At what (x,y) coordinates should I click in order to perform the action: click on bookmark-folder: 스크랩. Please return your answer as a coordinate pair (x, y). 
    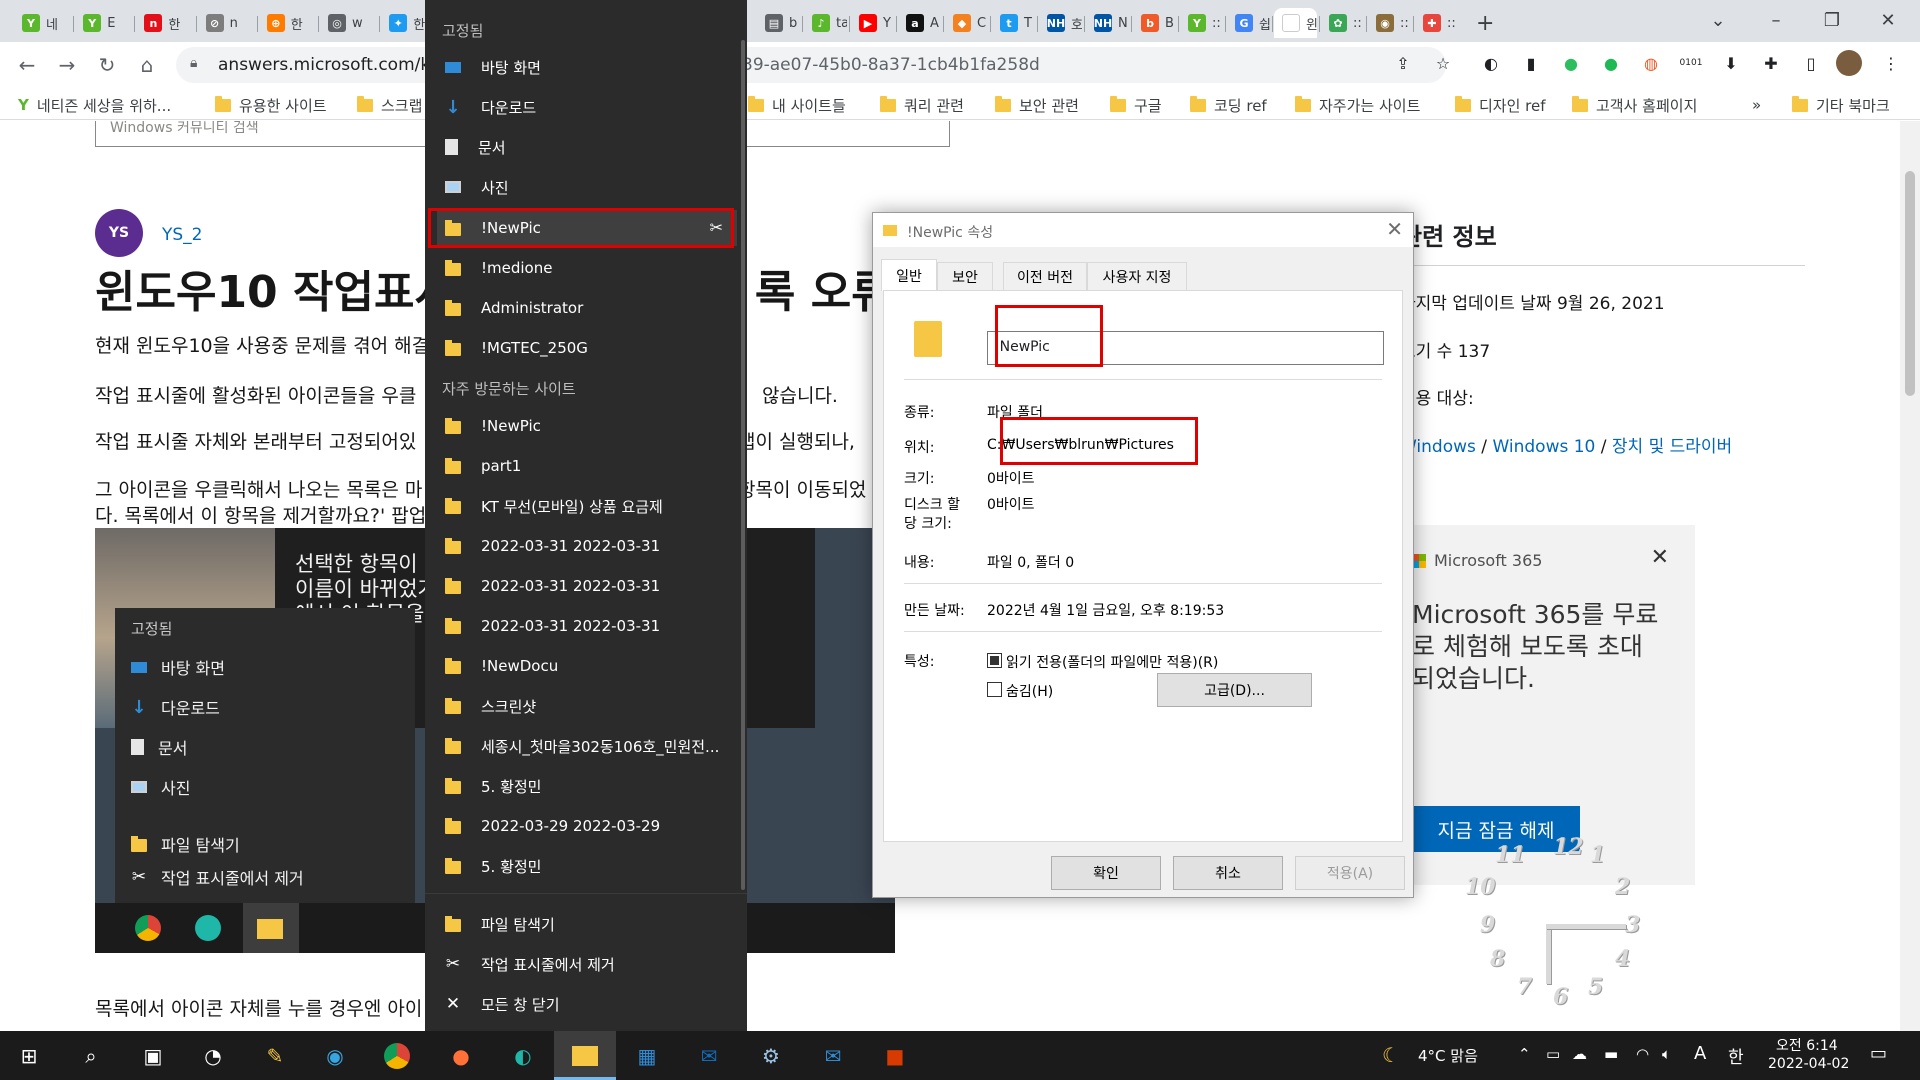
    Looking at the image, I should click on (389, 105).